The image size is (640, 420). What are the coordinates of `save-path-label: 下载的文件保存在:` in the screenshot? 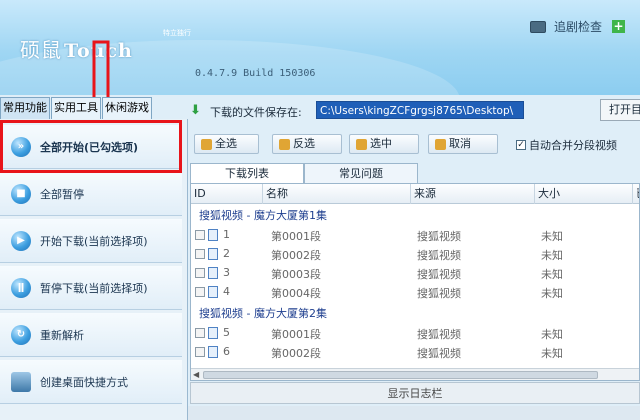 It's located at (256, 112).